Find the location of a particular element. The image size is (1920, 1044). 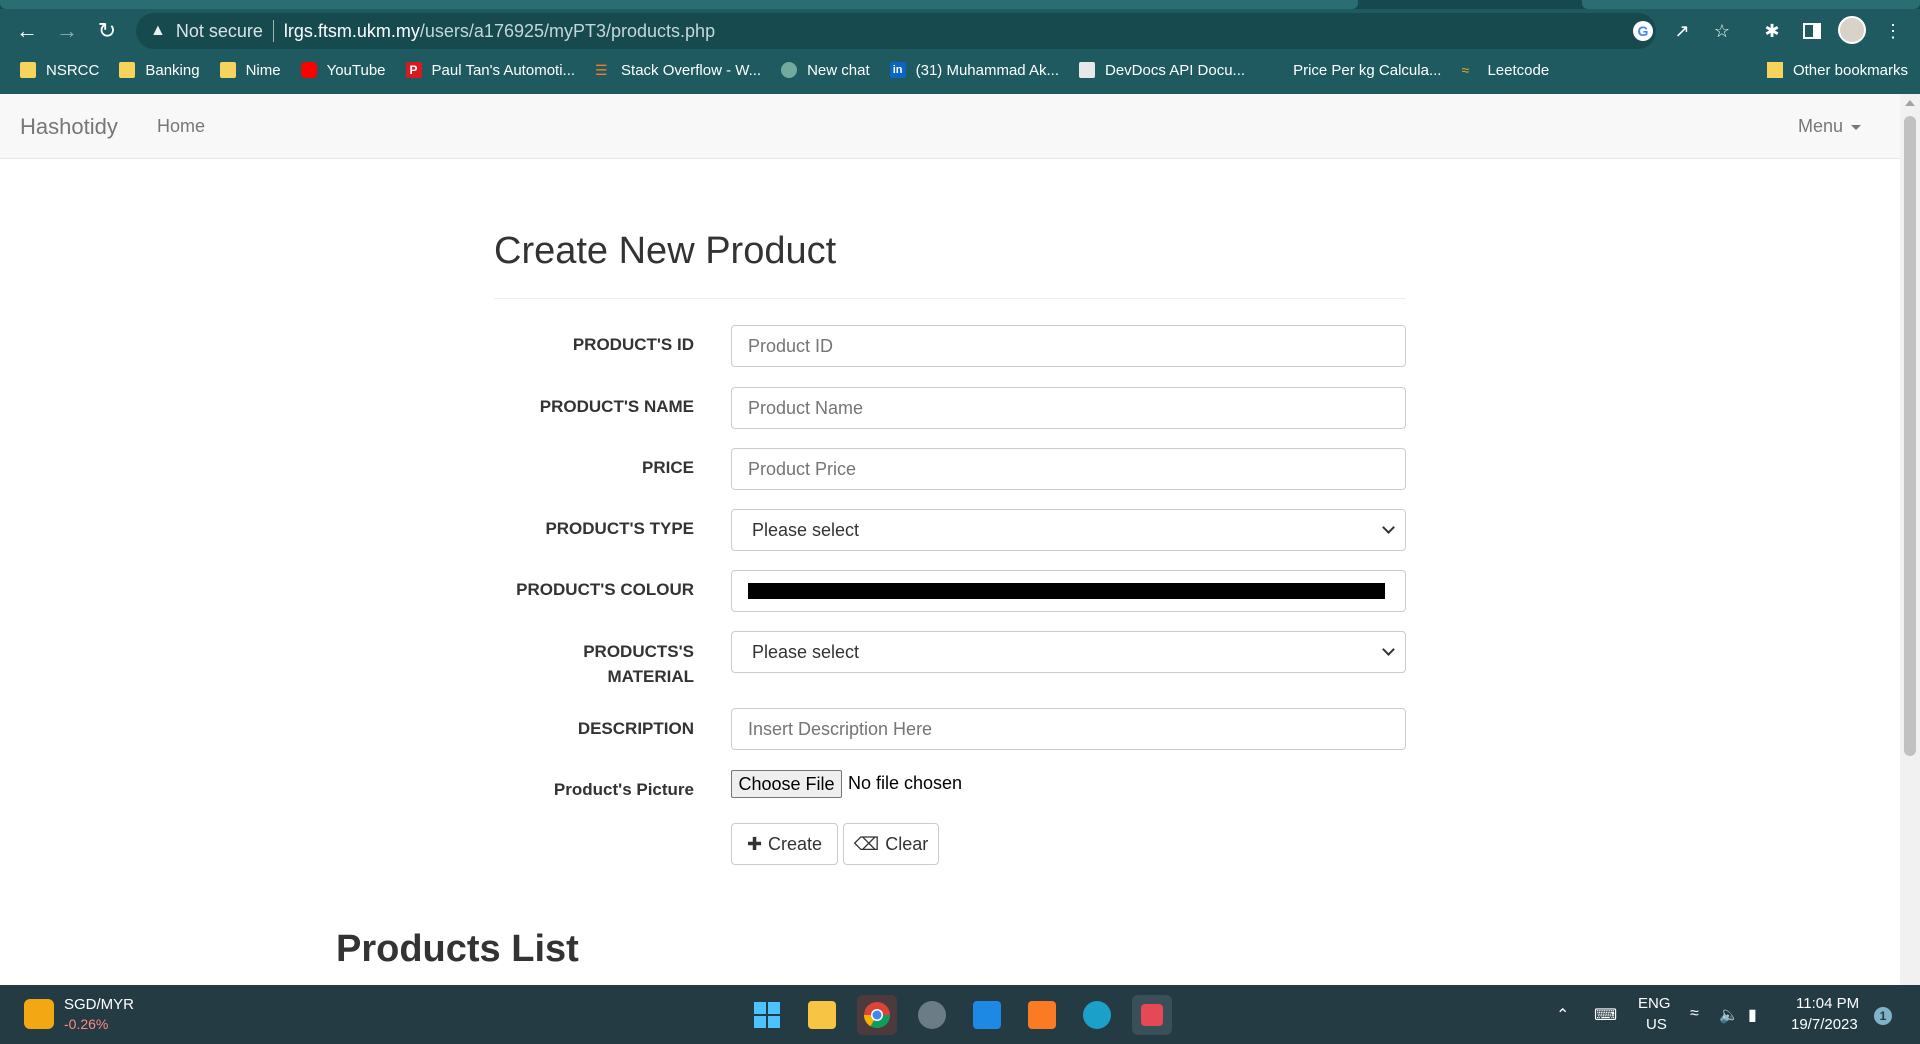

bookmark-banking: Banking is located at coordinates (159, 70).